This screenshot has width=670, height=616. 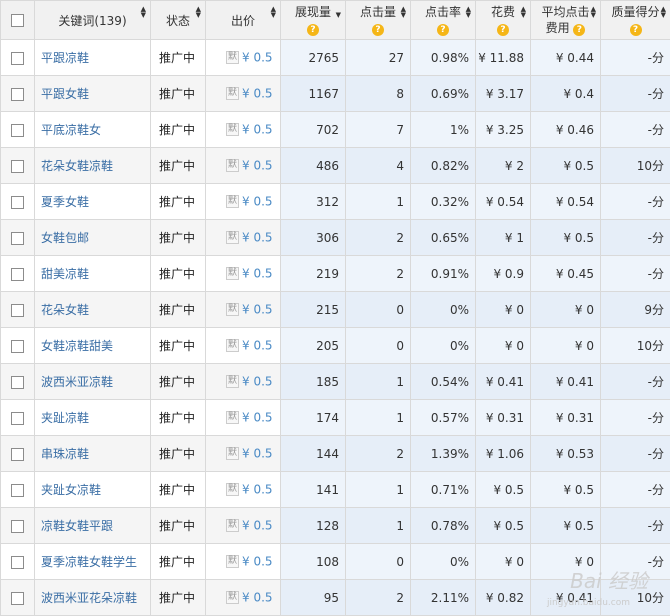 I want to click on keyword-link: 波西米亚凉鞋, so click(x=74, y=382).